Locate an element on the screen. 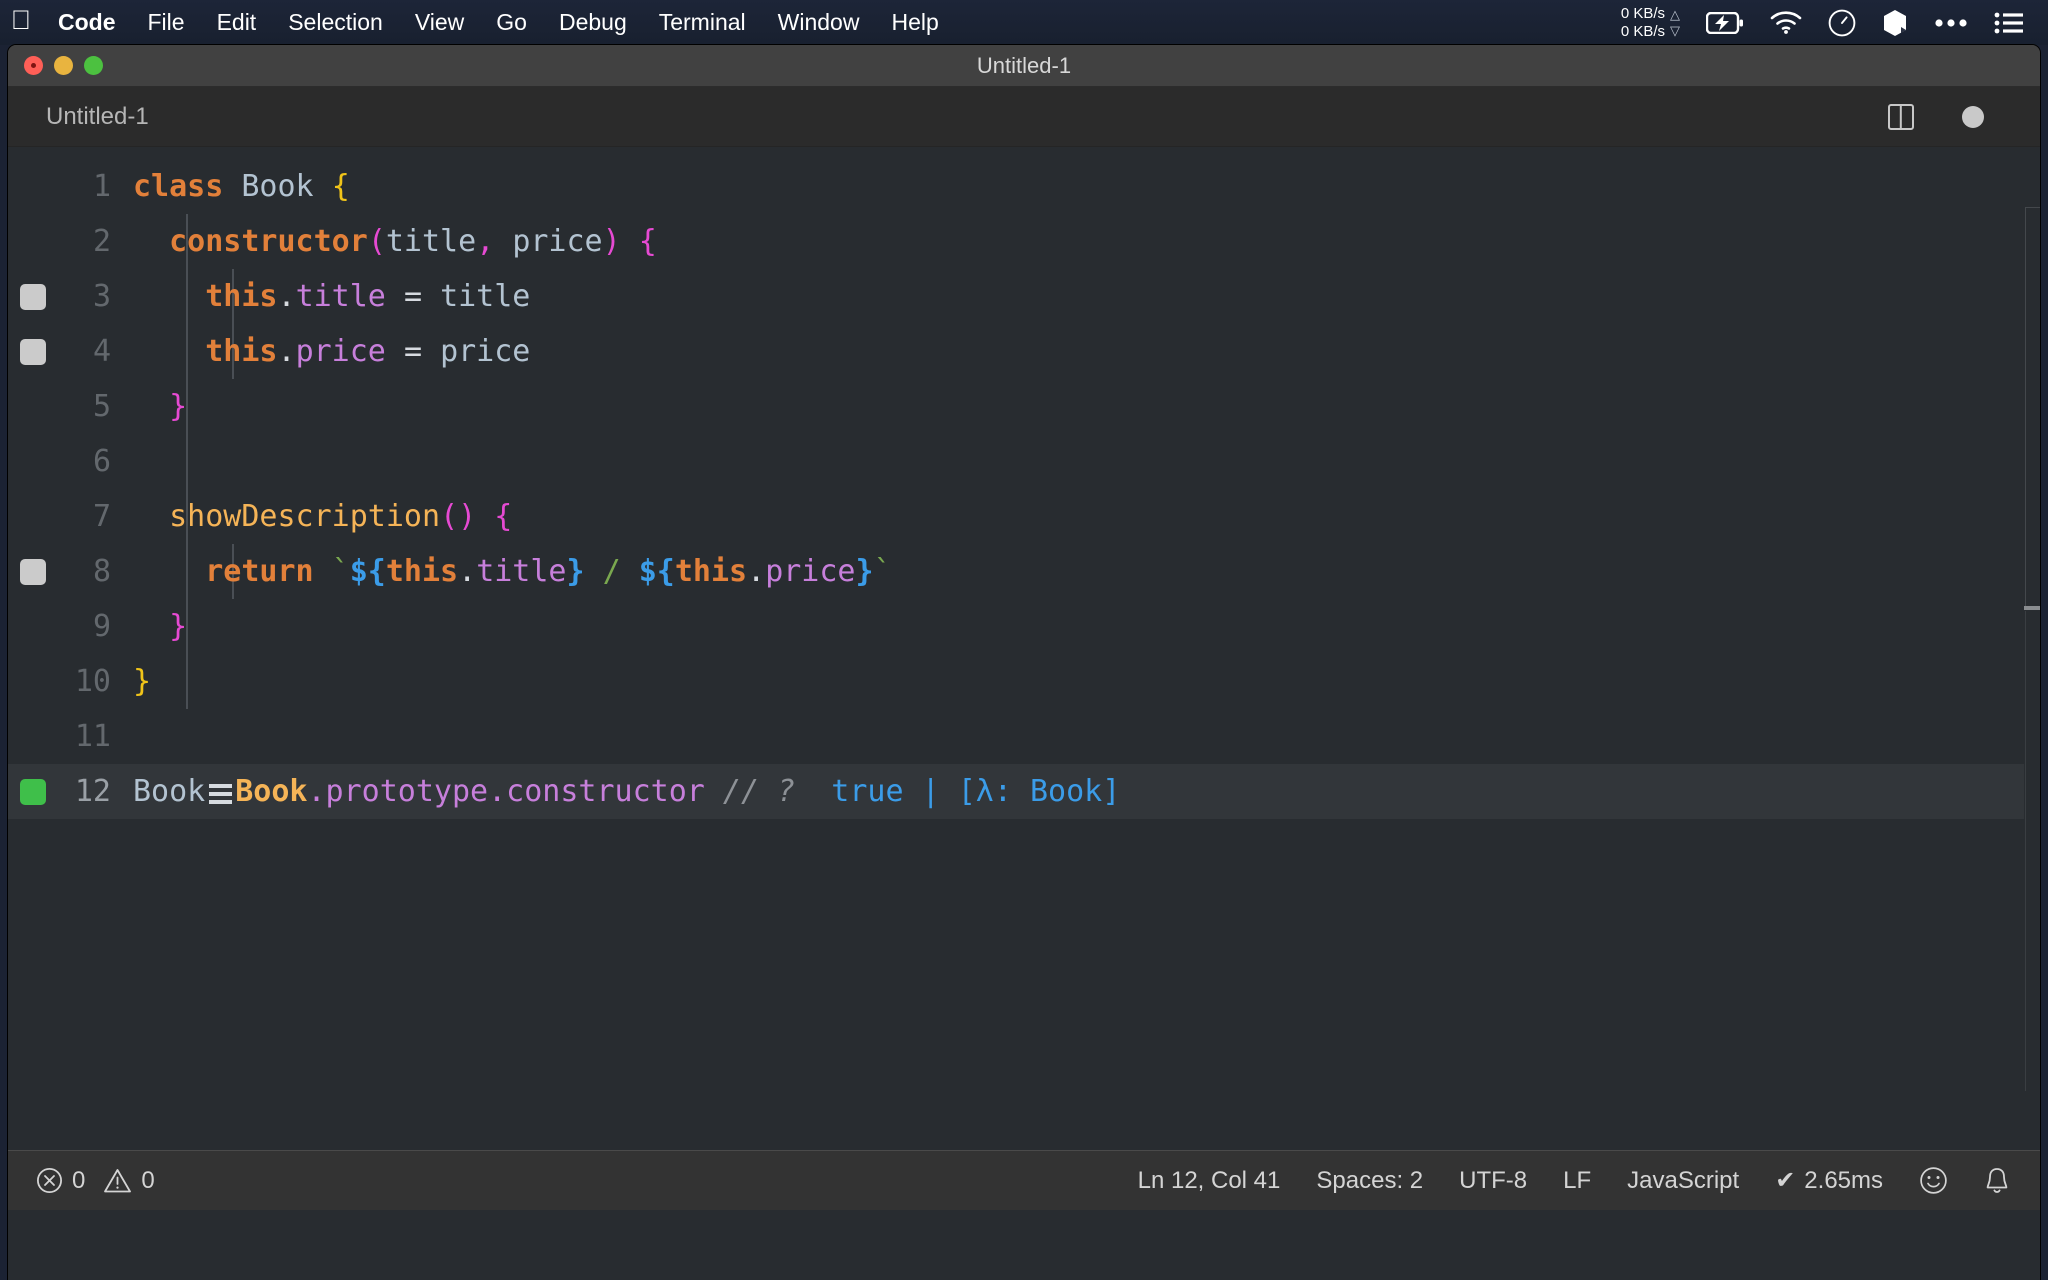 The width and height of the screenshot is (2048, 1280). line12-result-type: [λ: Book] is located at coordinates (1039, 791).